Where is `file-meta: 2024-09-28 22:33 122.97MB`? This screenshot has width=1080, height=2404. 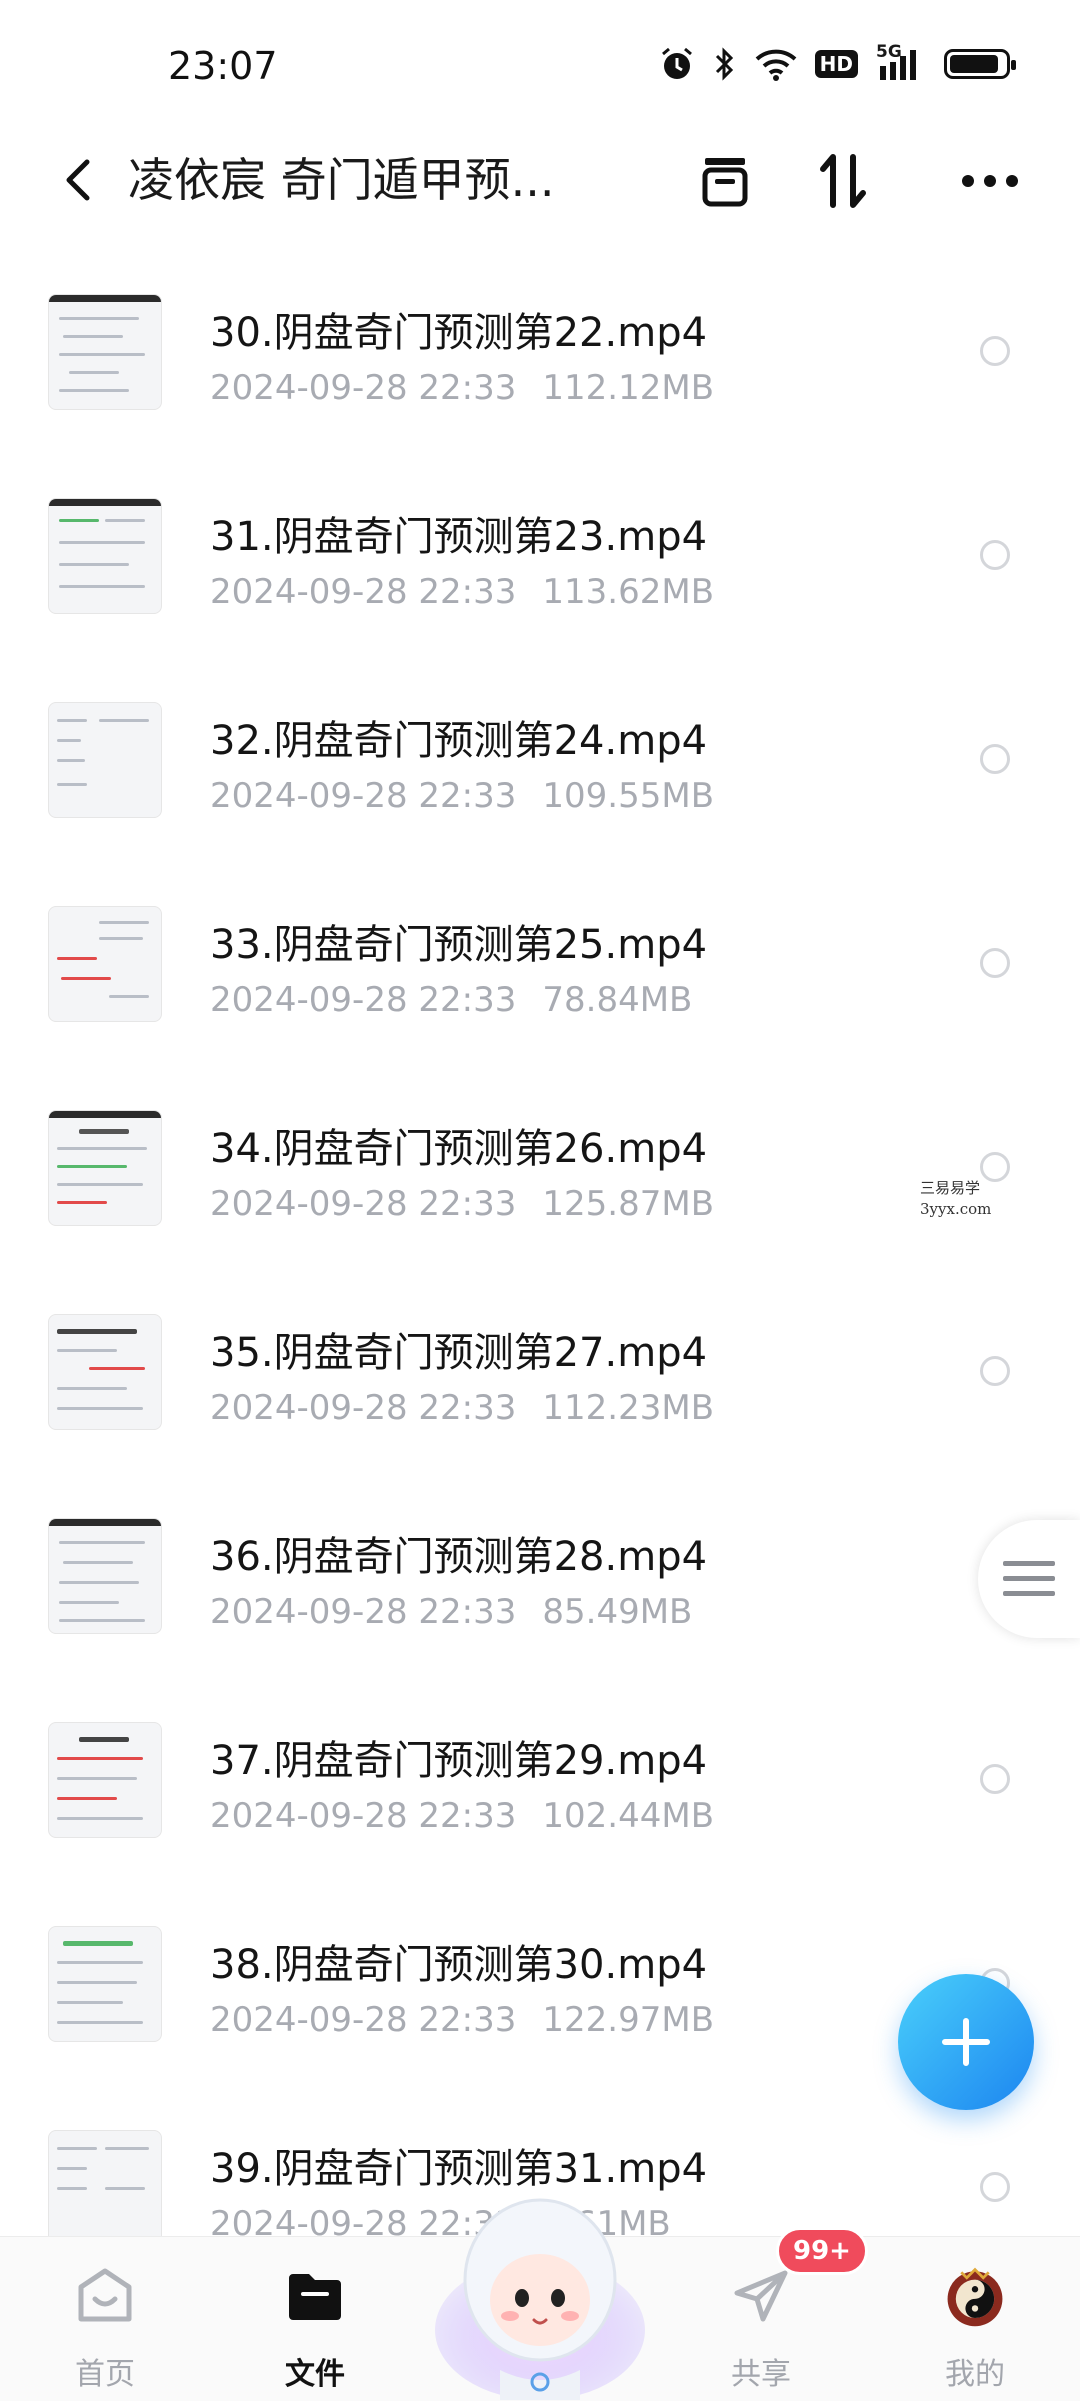
file-meta: 2024-09-28 22:33 122.97MB is located at coordinates (462, 2020).